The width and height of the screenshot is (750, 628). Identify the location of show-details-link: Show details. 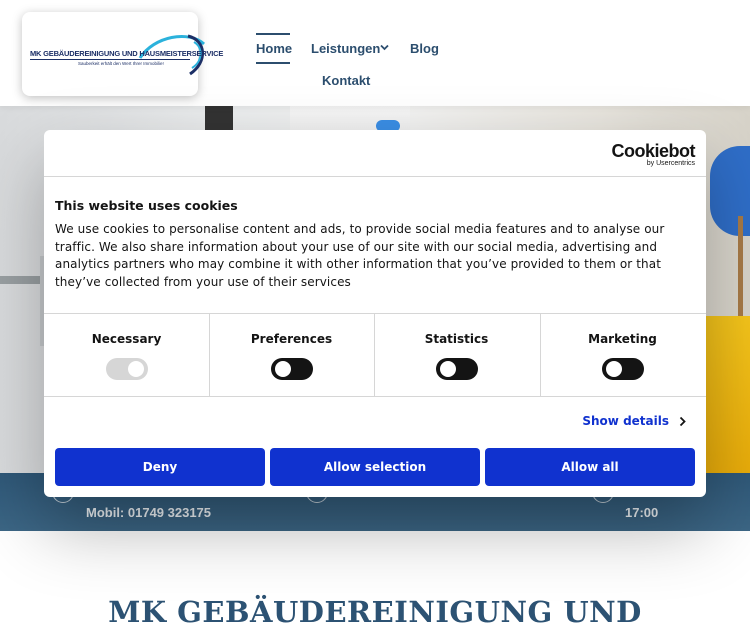
(634, 421).